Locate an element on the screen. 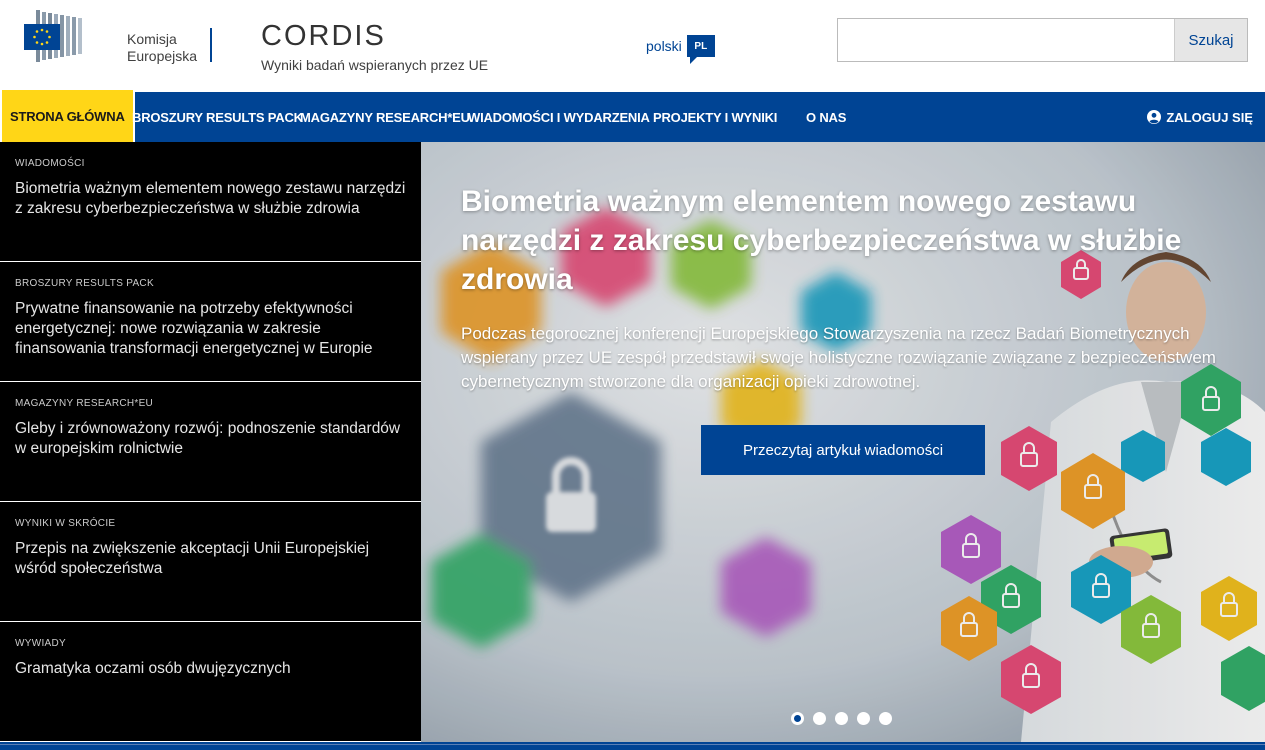  login-label: ZALOGUJ SIĘ is located at coordinates (1209, 117).